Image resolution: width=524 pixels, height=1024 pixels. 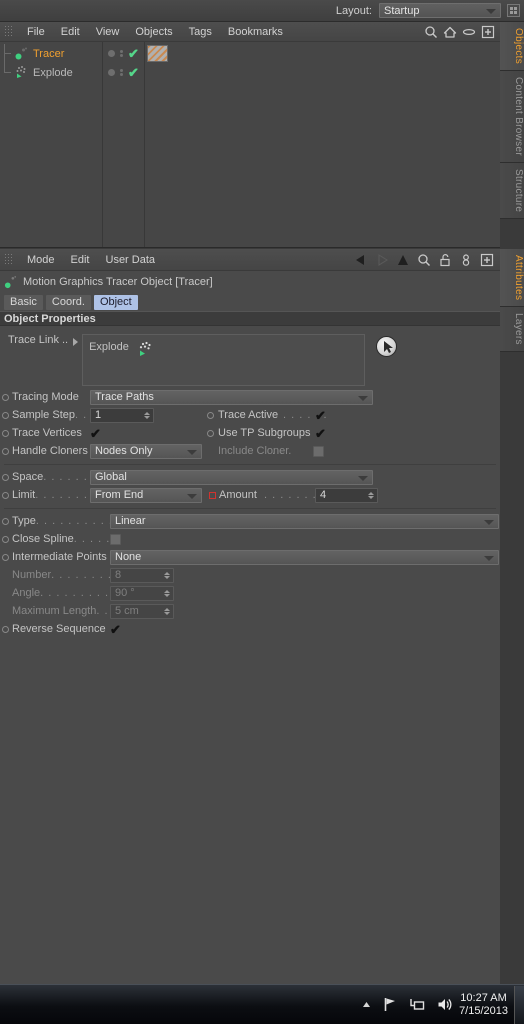 I want to click on trace-active-label: Trace Active, so click(x=248, y=415).